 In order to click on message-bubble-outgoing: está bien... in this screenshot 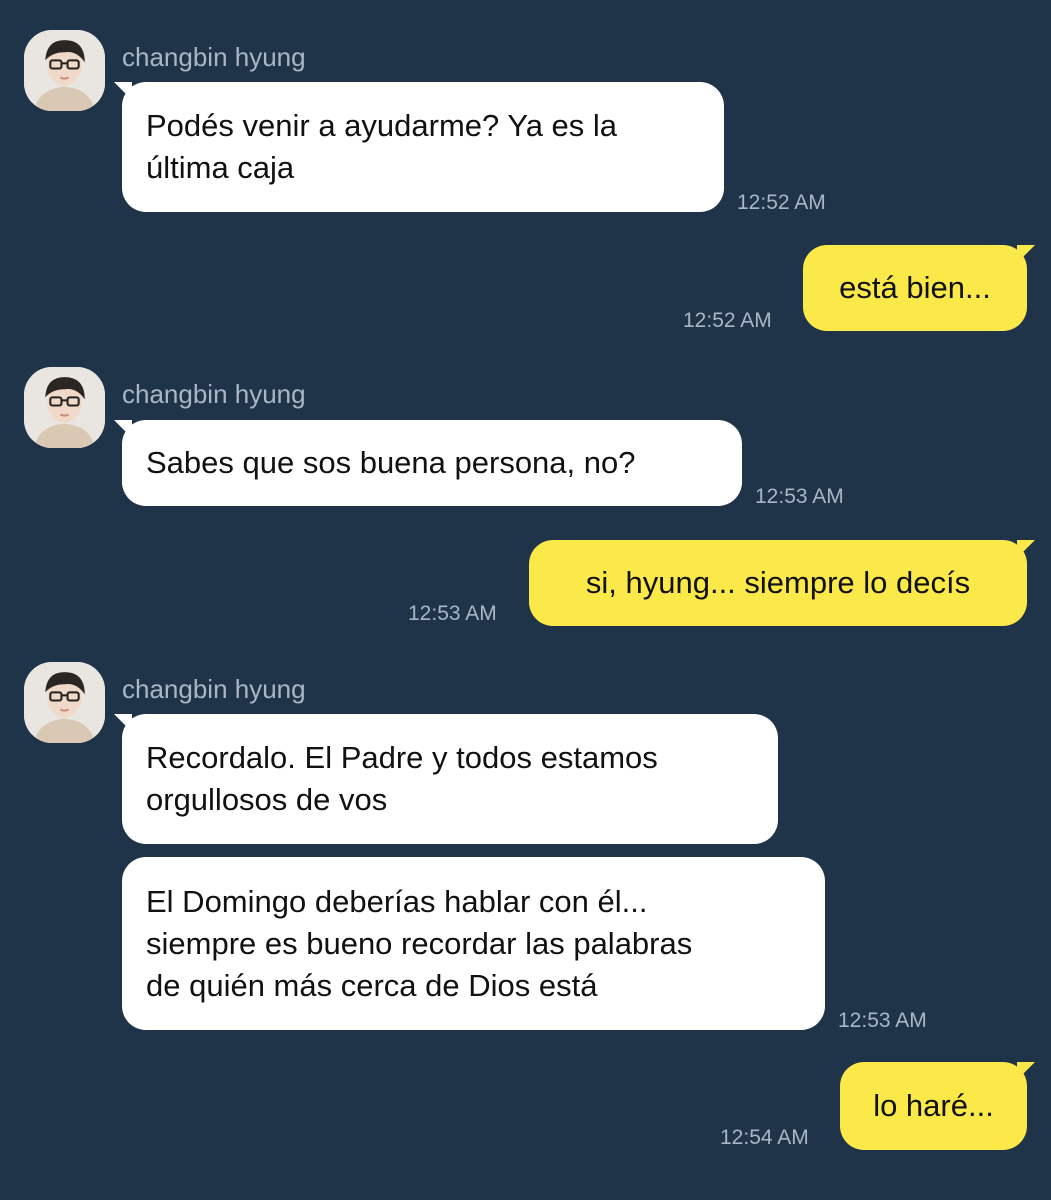, I will do `click(919, 288)`.